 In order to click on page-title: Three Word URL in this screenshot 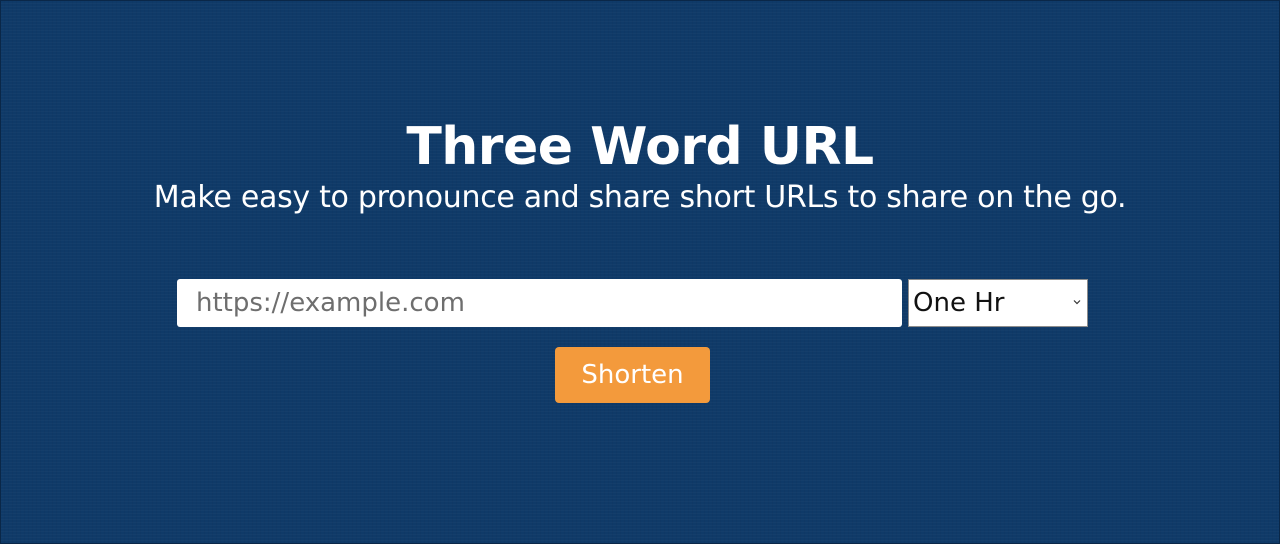, I will do `click(640, 147)`.